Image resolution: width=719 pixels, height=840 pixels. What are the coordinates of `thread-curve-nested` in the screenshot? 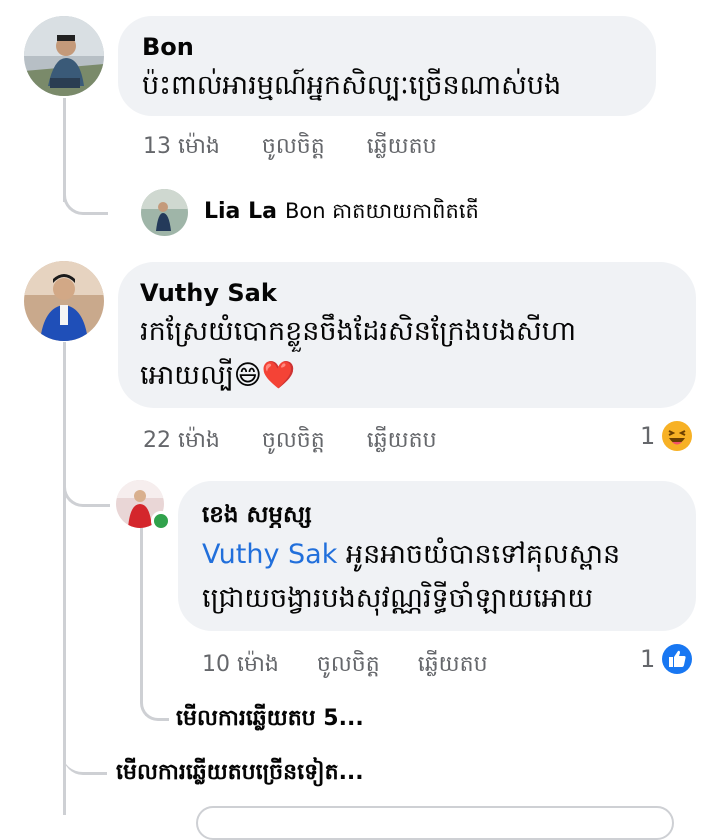 It's located at (154, 705).